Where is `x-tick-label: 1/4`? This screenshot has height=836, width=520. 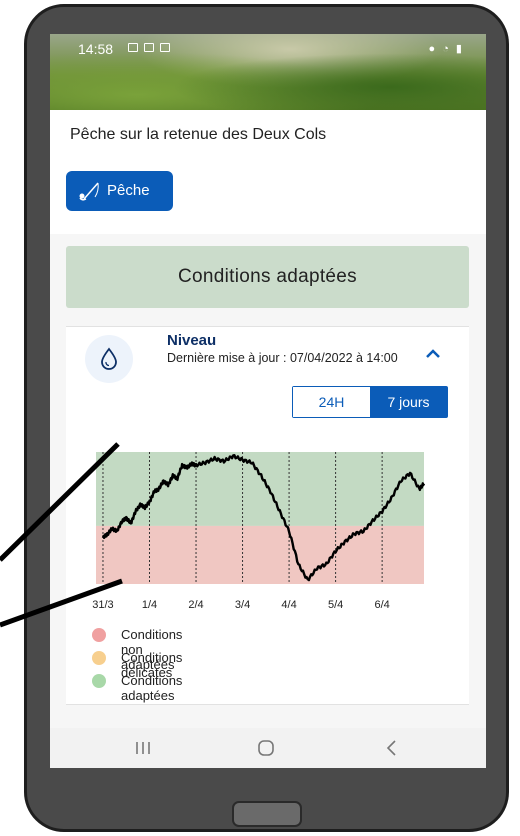
x-tick-label: 1/4 is located at coordinates (149, 605).